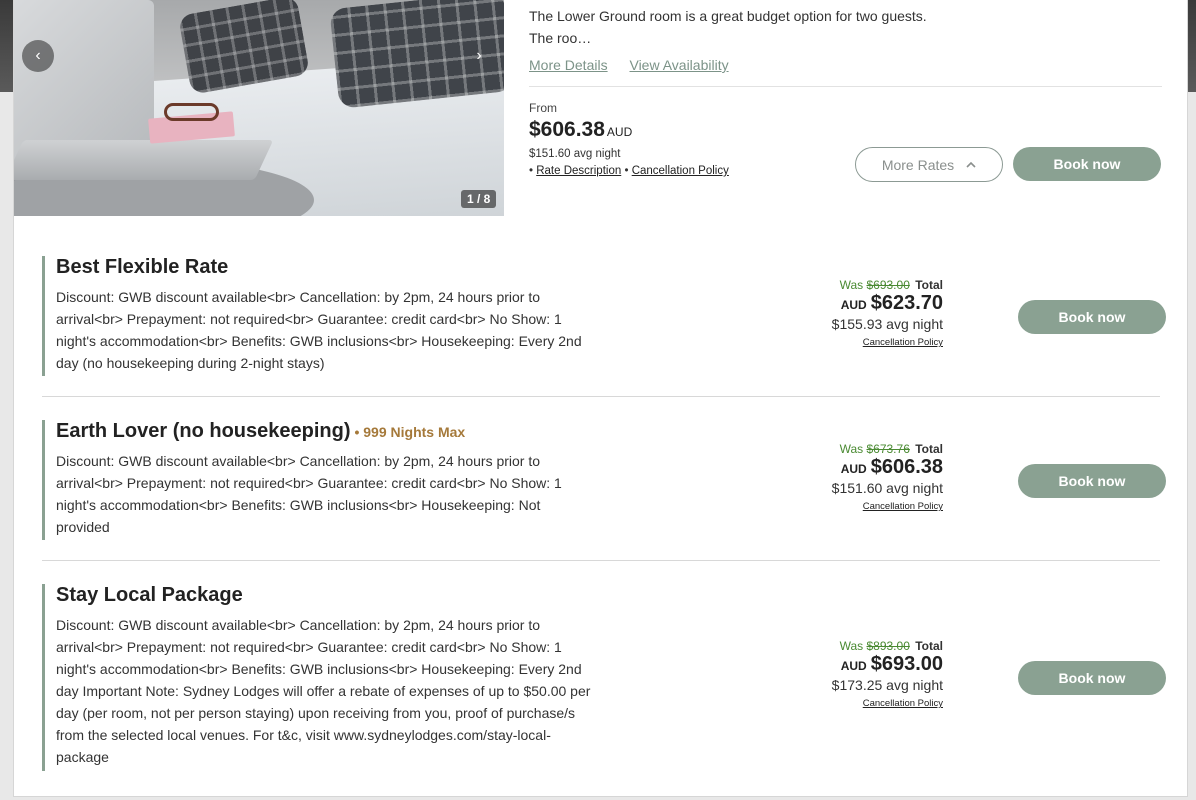 The image size is (1196, 800). I want to click on chevron-up-icon, so click(971, 165).